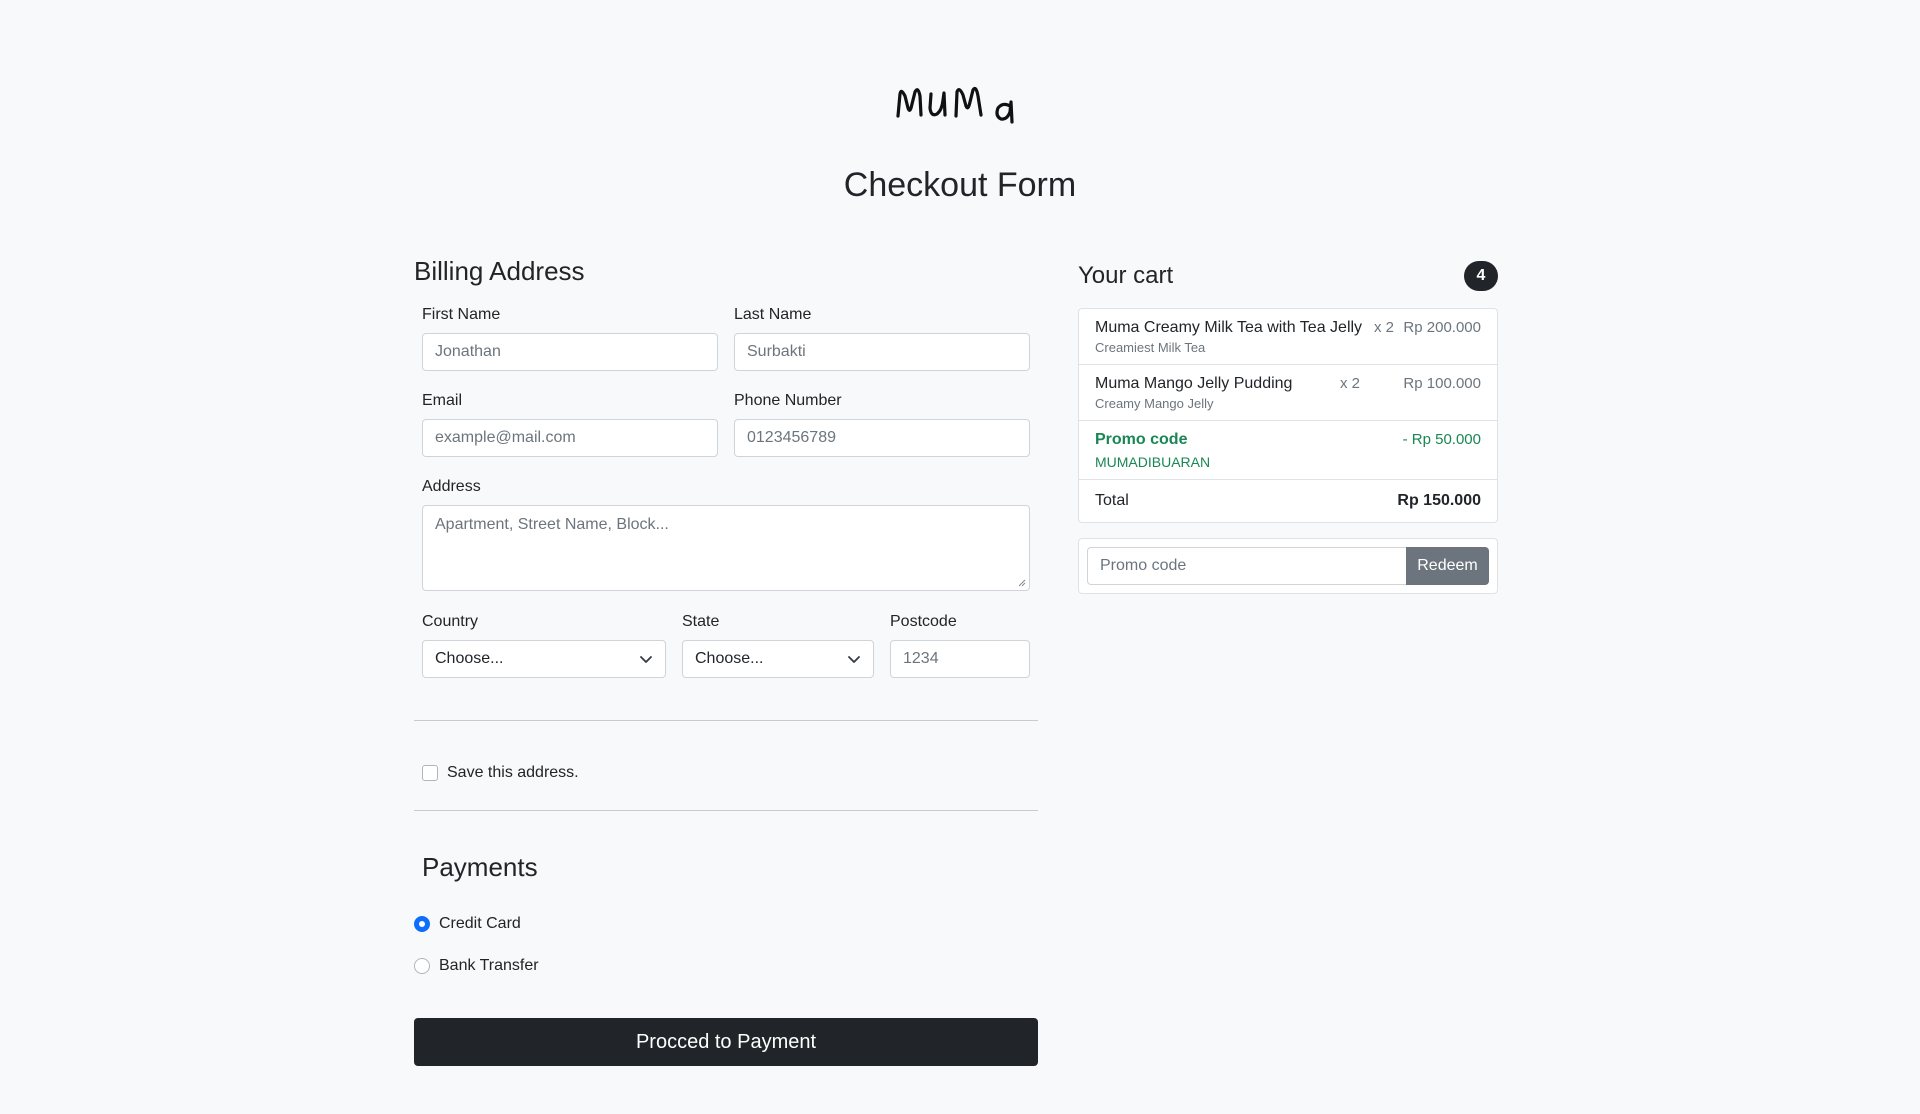 This screenshot has height=1114, width=1920. Describe the element at coordinates (422, 966) in the screenshot. I see `bank-transfer-radio` at that location.